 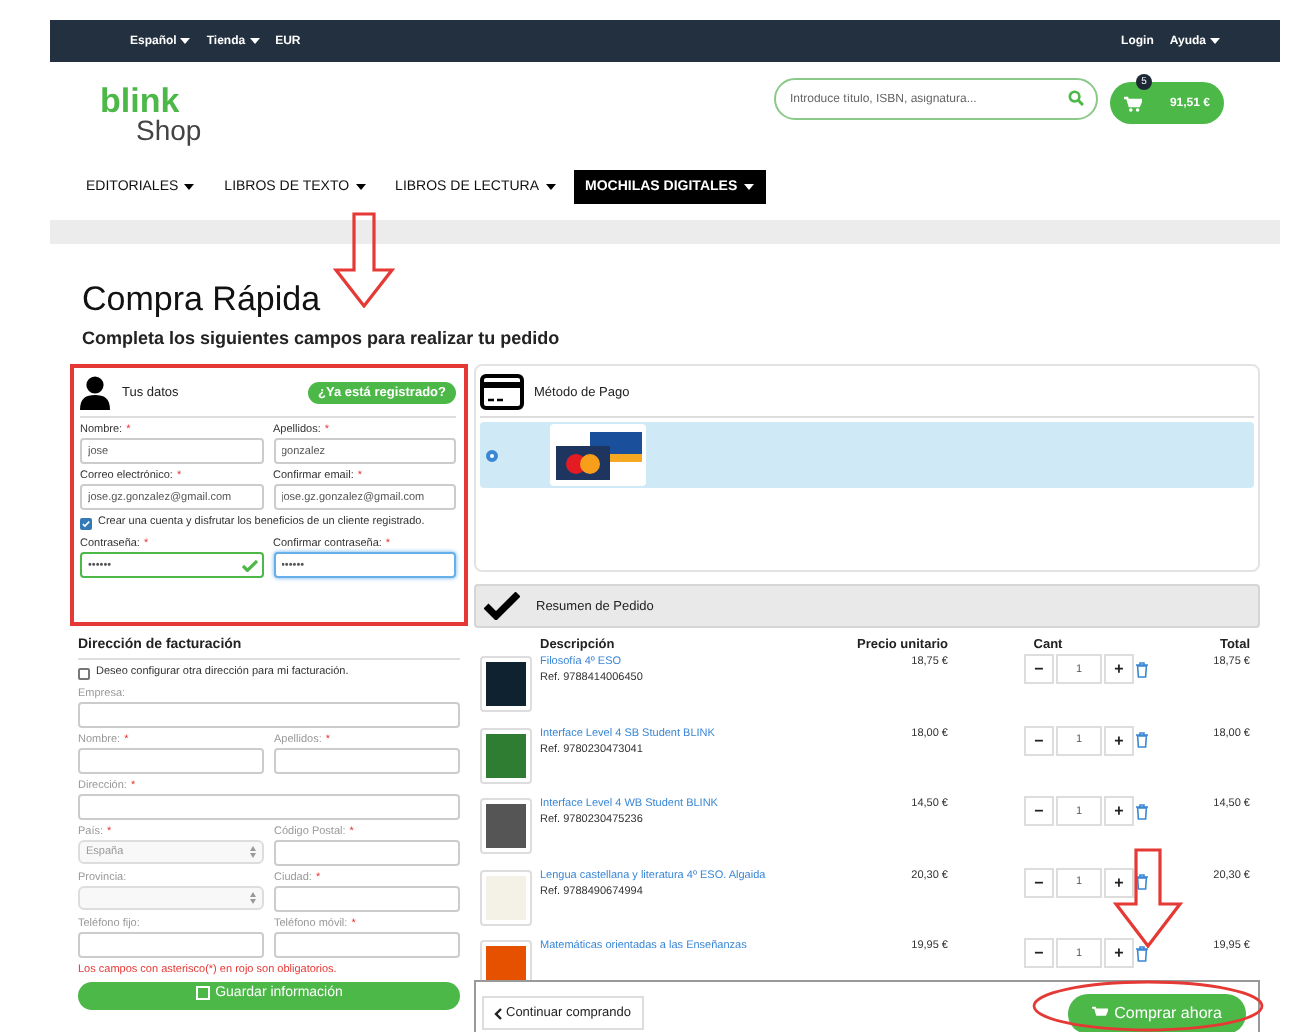 I want to click on card-logos-icon, so click(x=598, y=455).